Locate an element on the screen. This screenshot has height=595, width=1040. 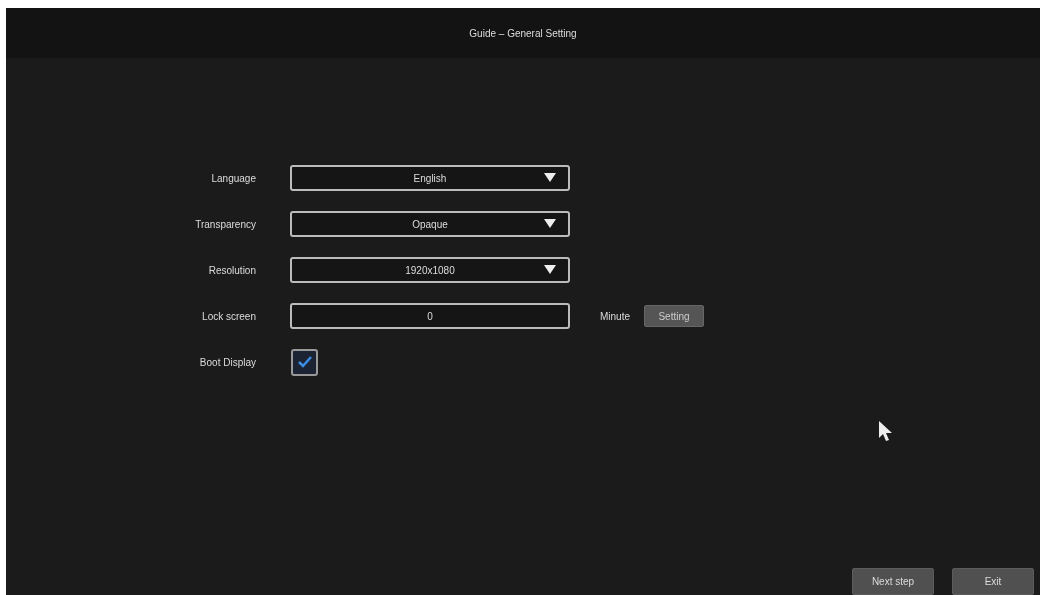
setting-label: Language is located at coordinates (233, 178).